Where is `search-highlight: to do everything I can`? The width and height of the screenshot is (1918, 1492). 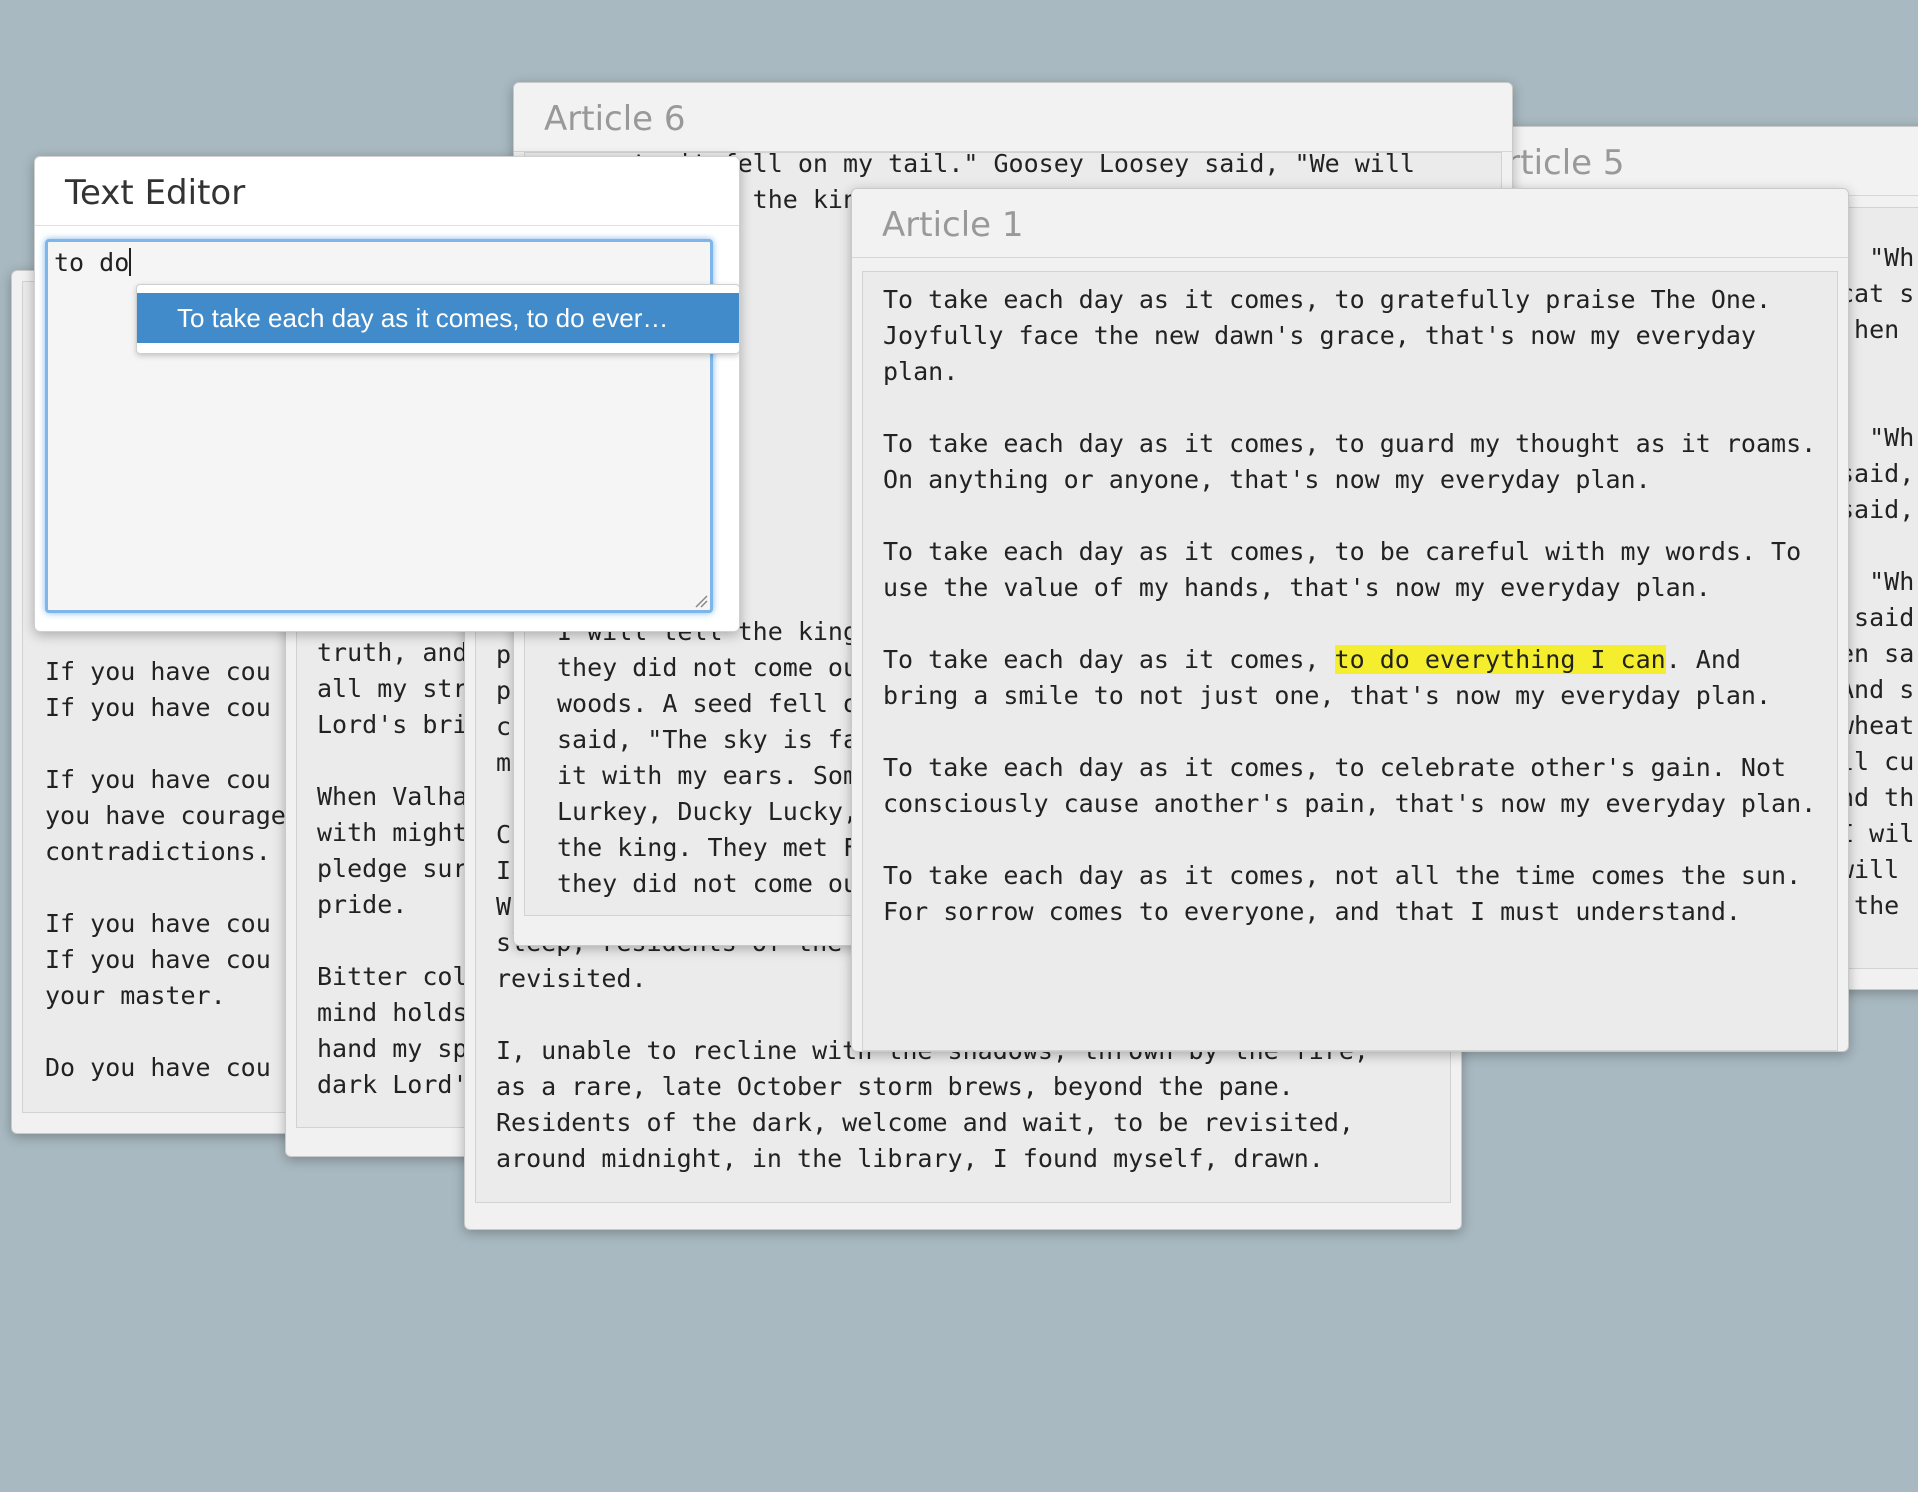 search-highlight: to do everything I can is located at coordinates (1500, 659).